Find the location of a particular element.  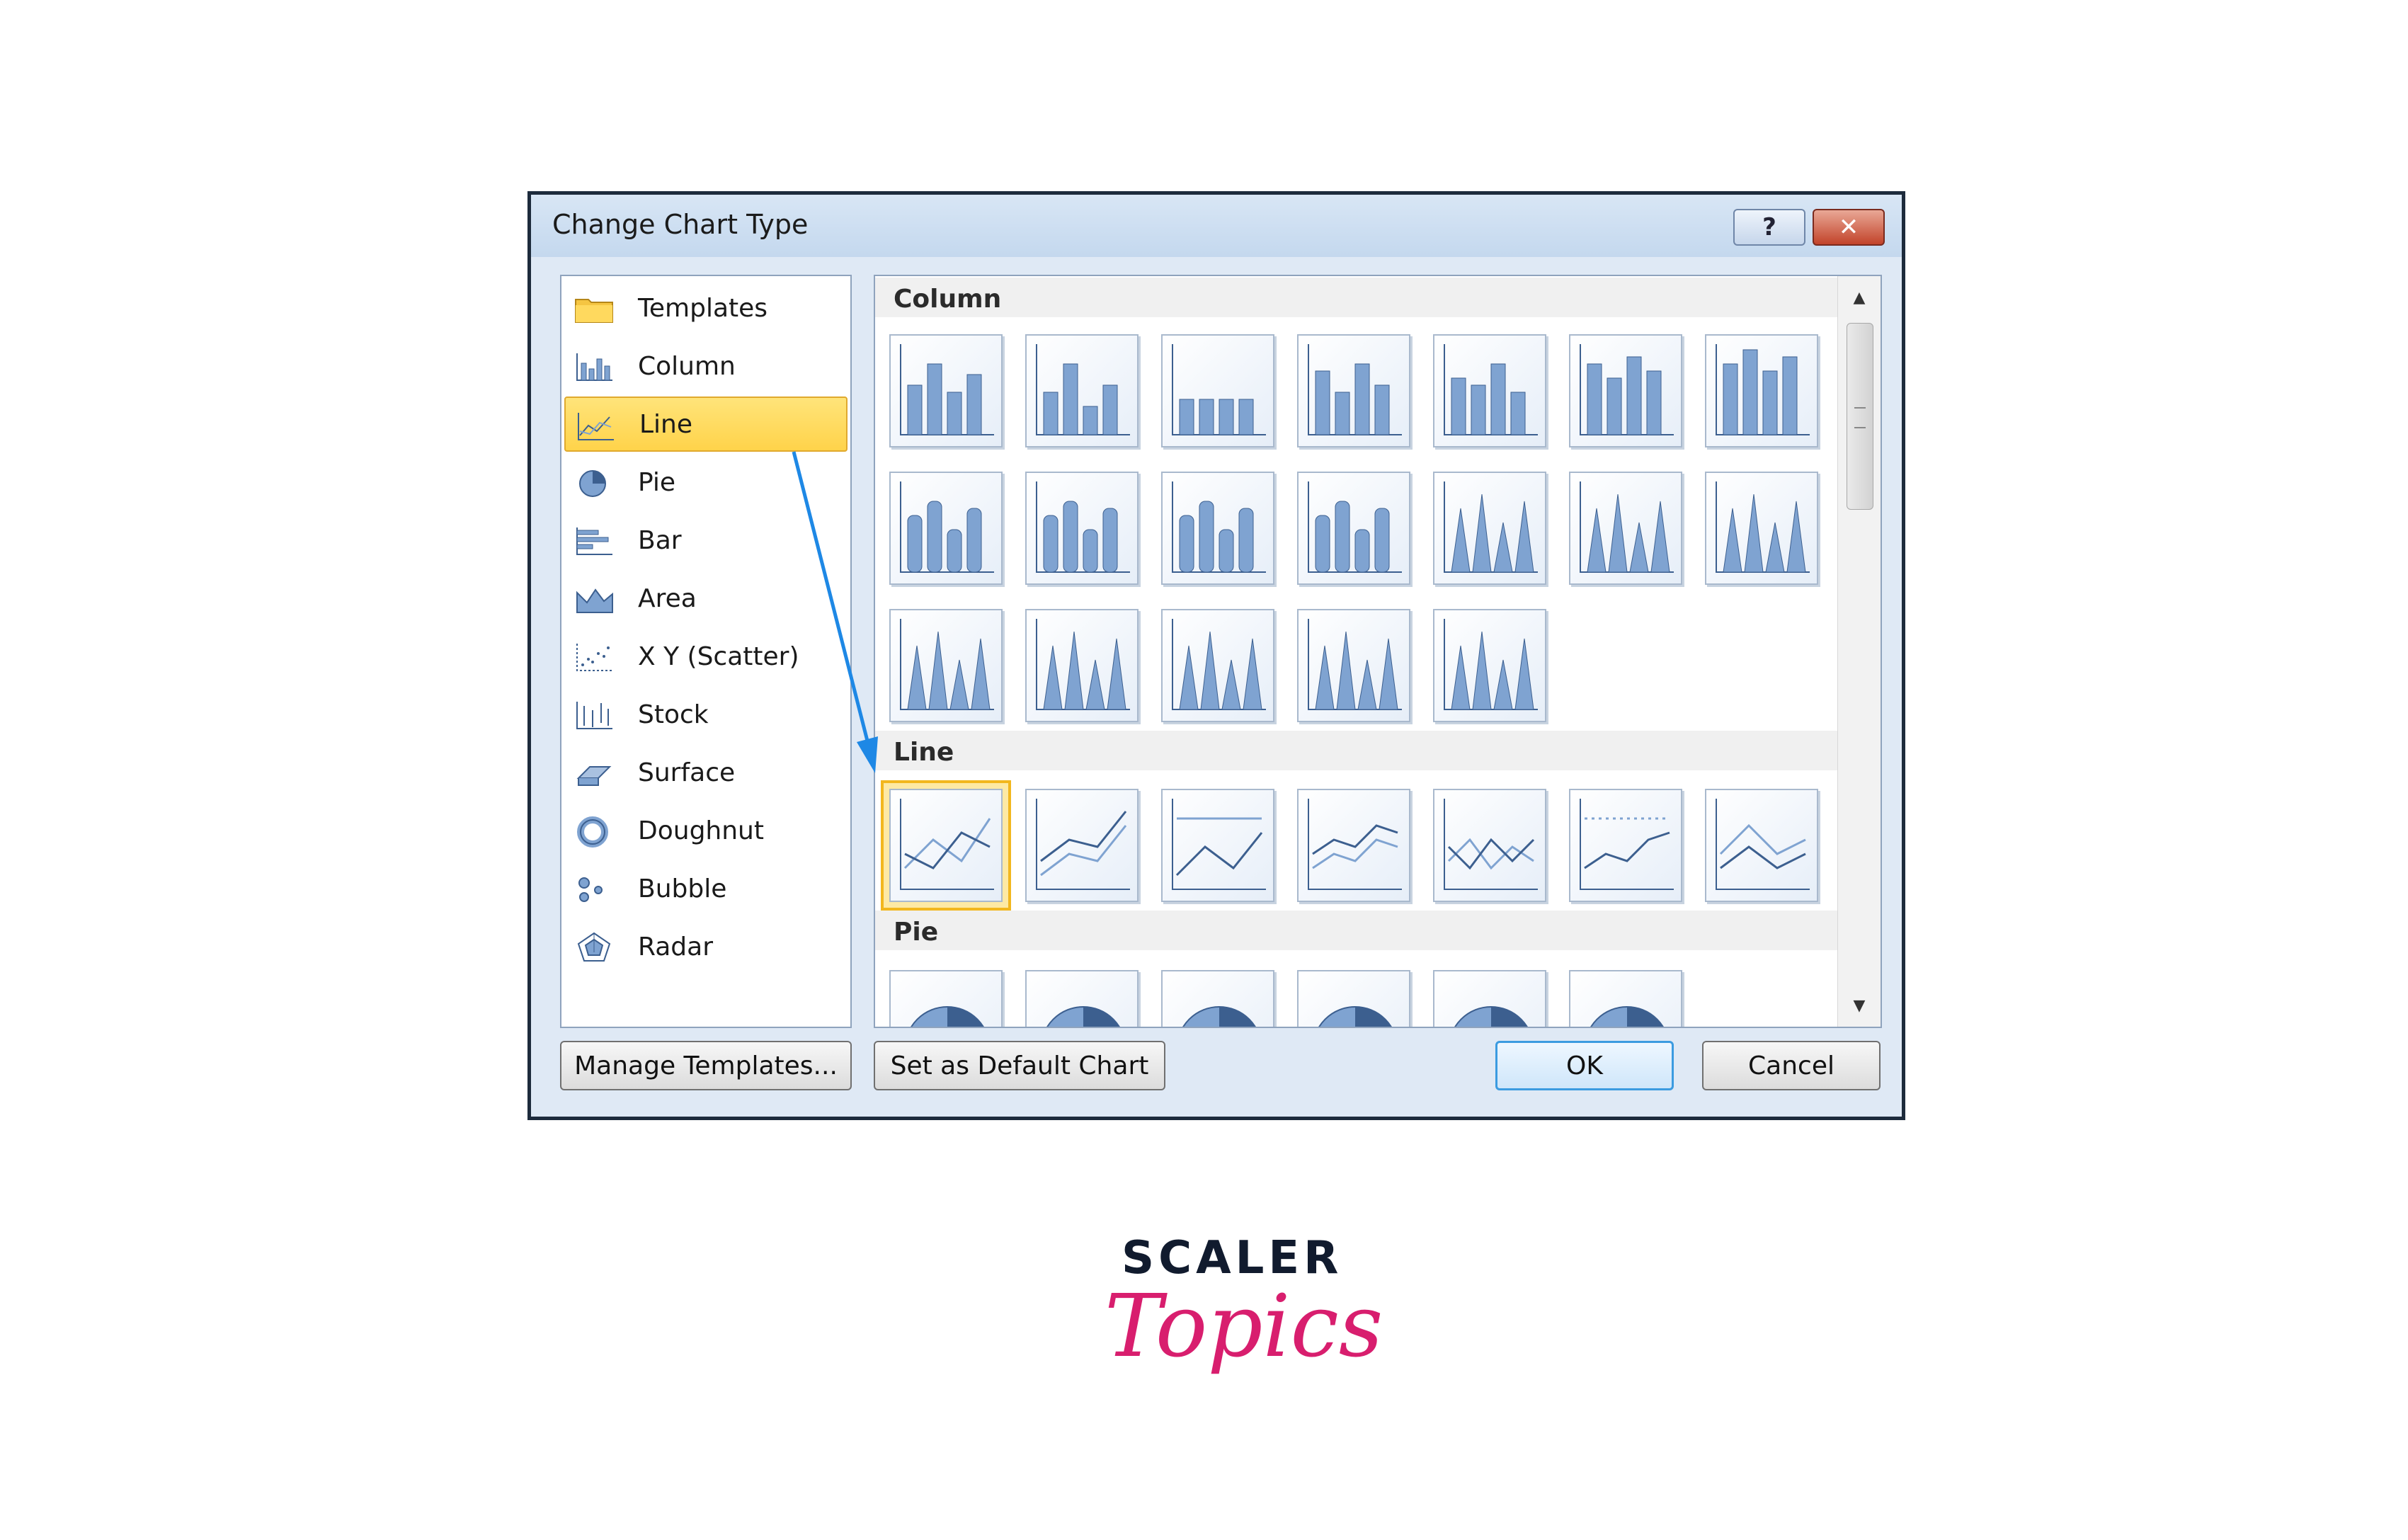

scroll-down-arrow-icon: ▼ is located at coordinates (1859, 1006).